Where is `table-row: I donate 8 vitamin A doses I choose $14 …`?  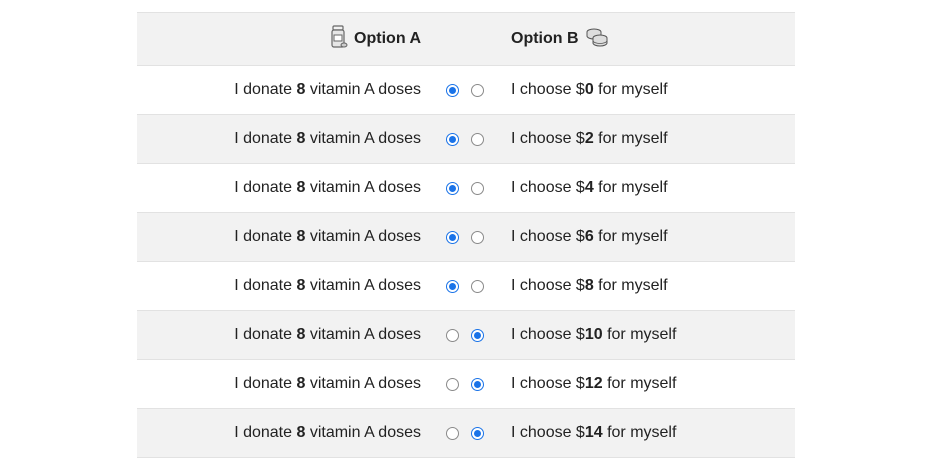
table-row: I donate 8 vitamin A doses I choose $14 … is located at coordinates (466, 433).